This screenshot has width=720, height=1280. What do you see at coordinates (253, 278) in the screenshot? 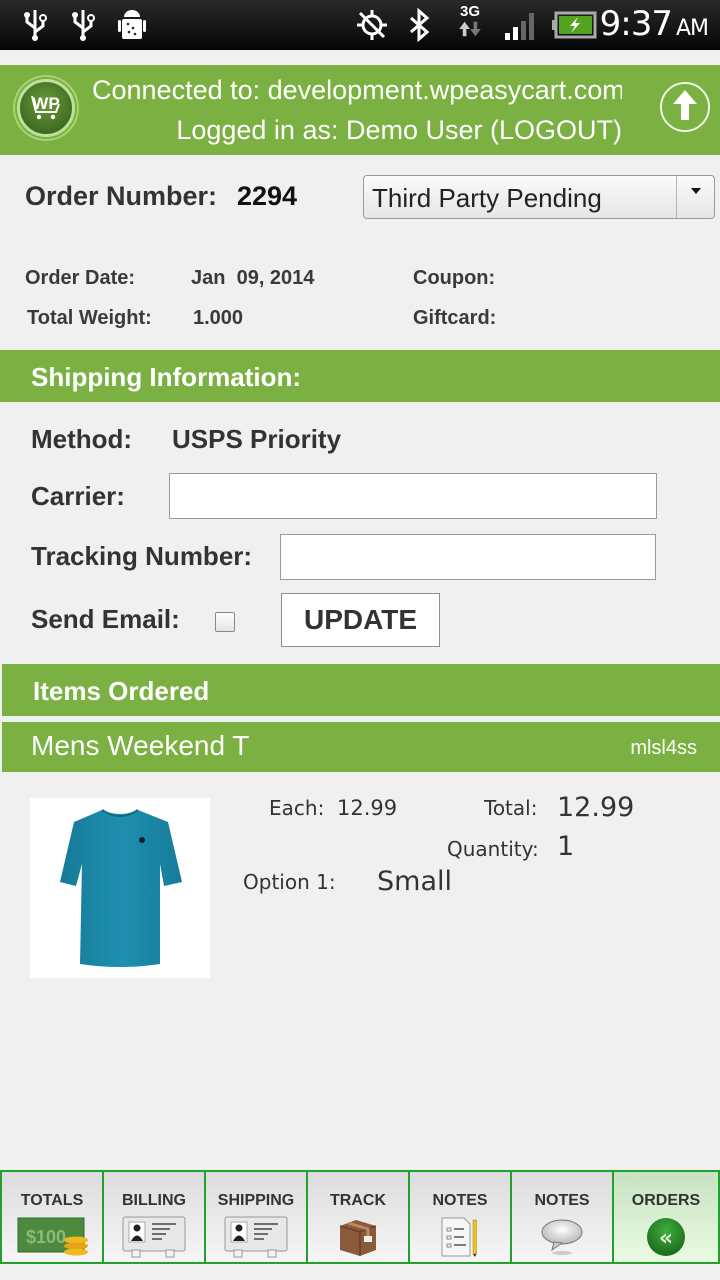
I see `order-date-value: Jan 09, 2014` at bounding box center [253, 278].